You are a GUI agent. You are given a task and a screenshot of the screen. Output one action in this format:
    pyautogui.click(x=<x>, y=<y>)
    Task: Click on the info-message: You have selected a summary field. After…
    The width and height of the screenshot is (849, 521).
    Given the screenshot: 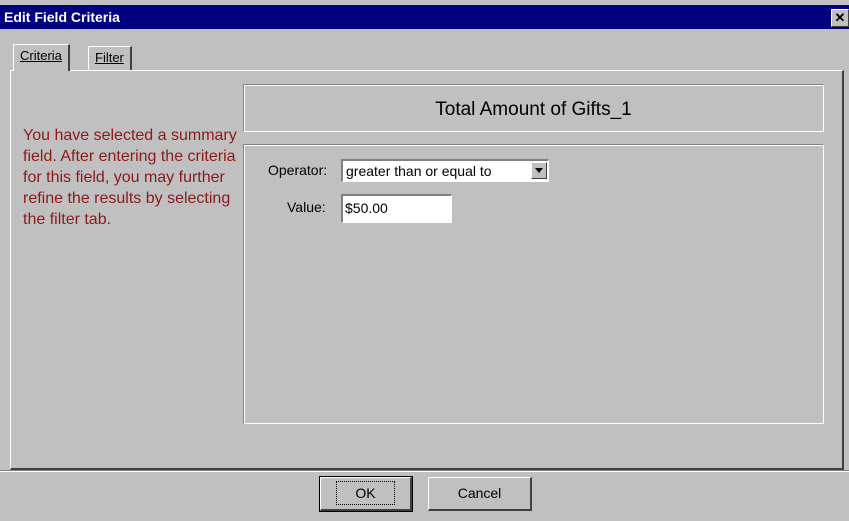 What is the action you would take?
    pyautogui.click(x=130, y=177)
    